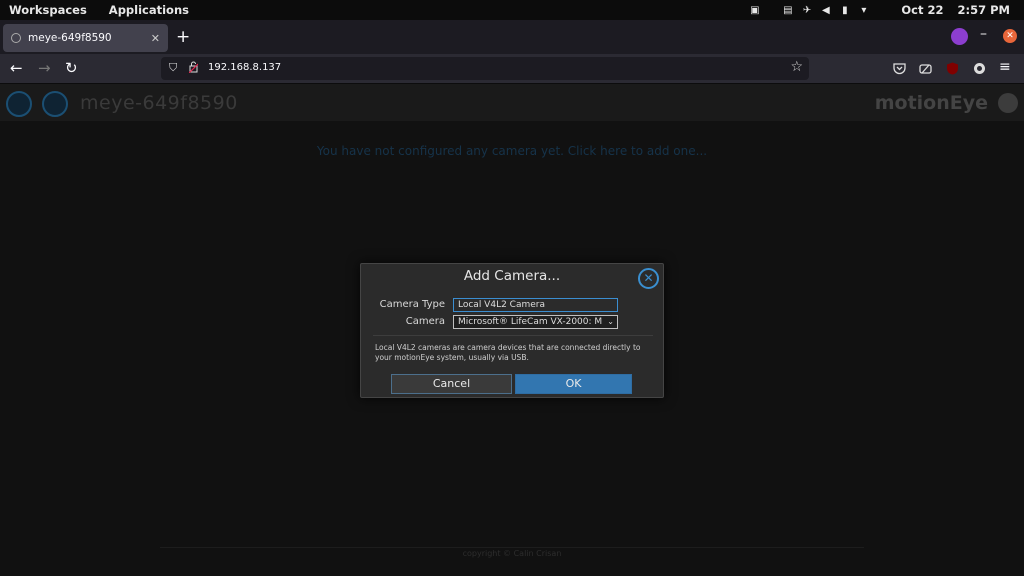 The width and height of the screenshot is (1024, 576). Describe the element at coordinates (922, 10) in the screenshot. I see `clock-date: Oct 22` at that location.